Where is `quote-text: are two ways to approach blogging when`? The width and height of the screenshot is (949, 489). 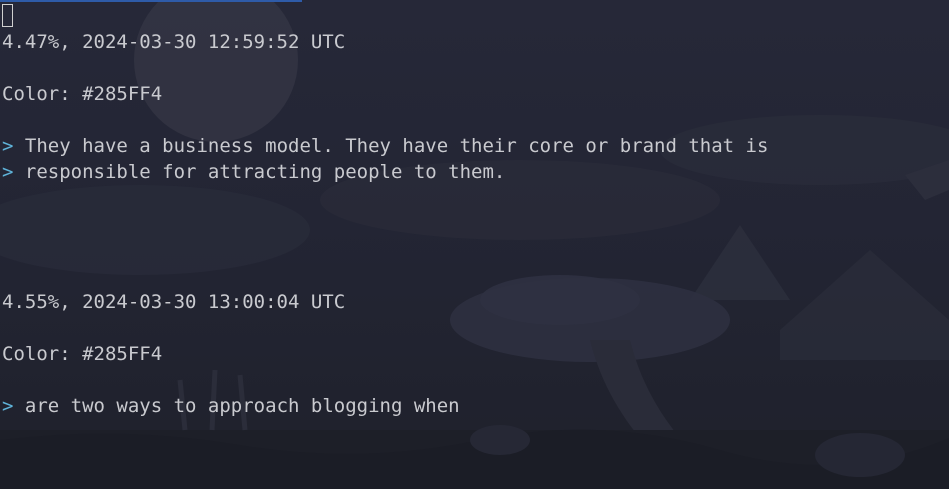 quote-text: are two ways to approach blogging when is located at coordinates (242, 406).